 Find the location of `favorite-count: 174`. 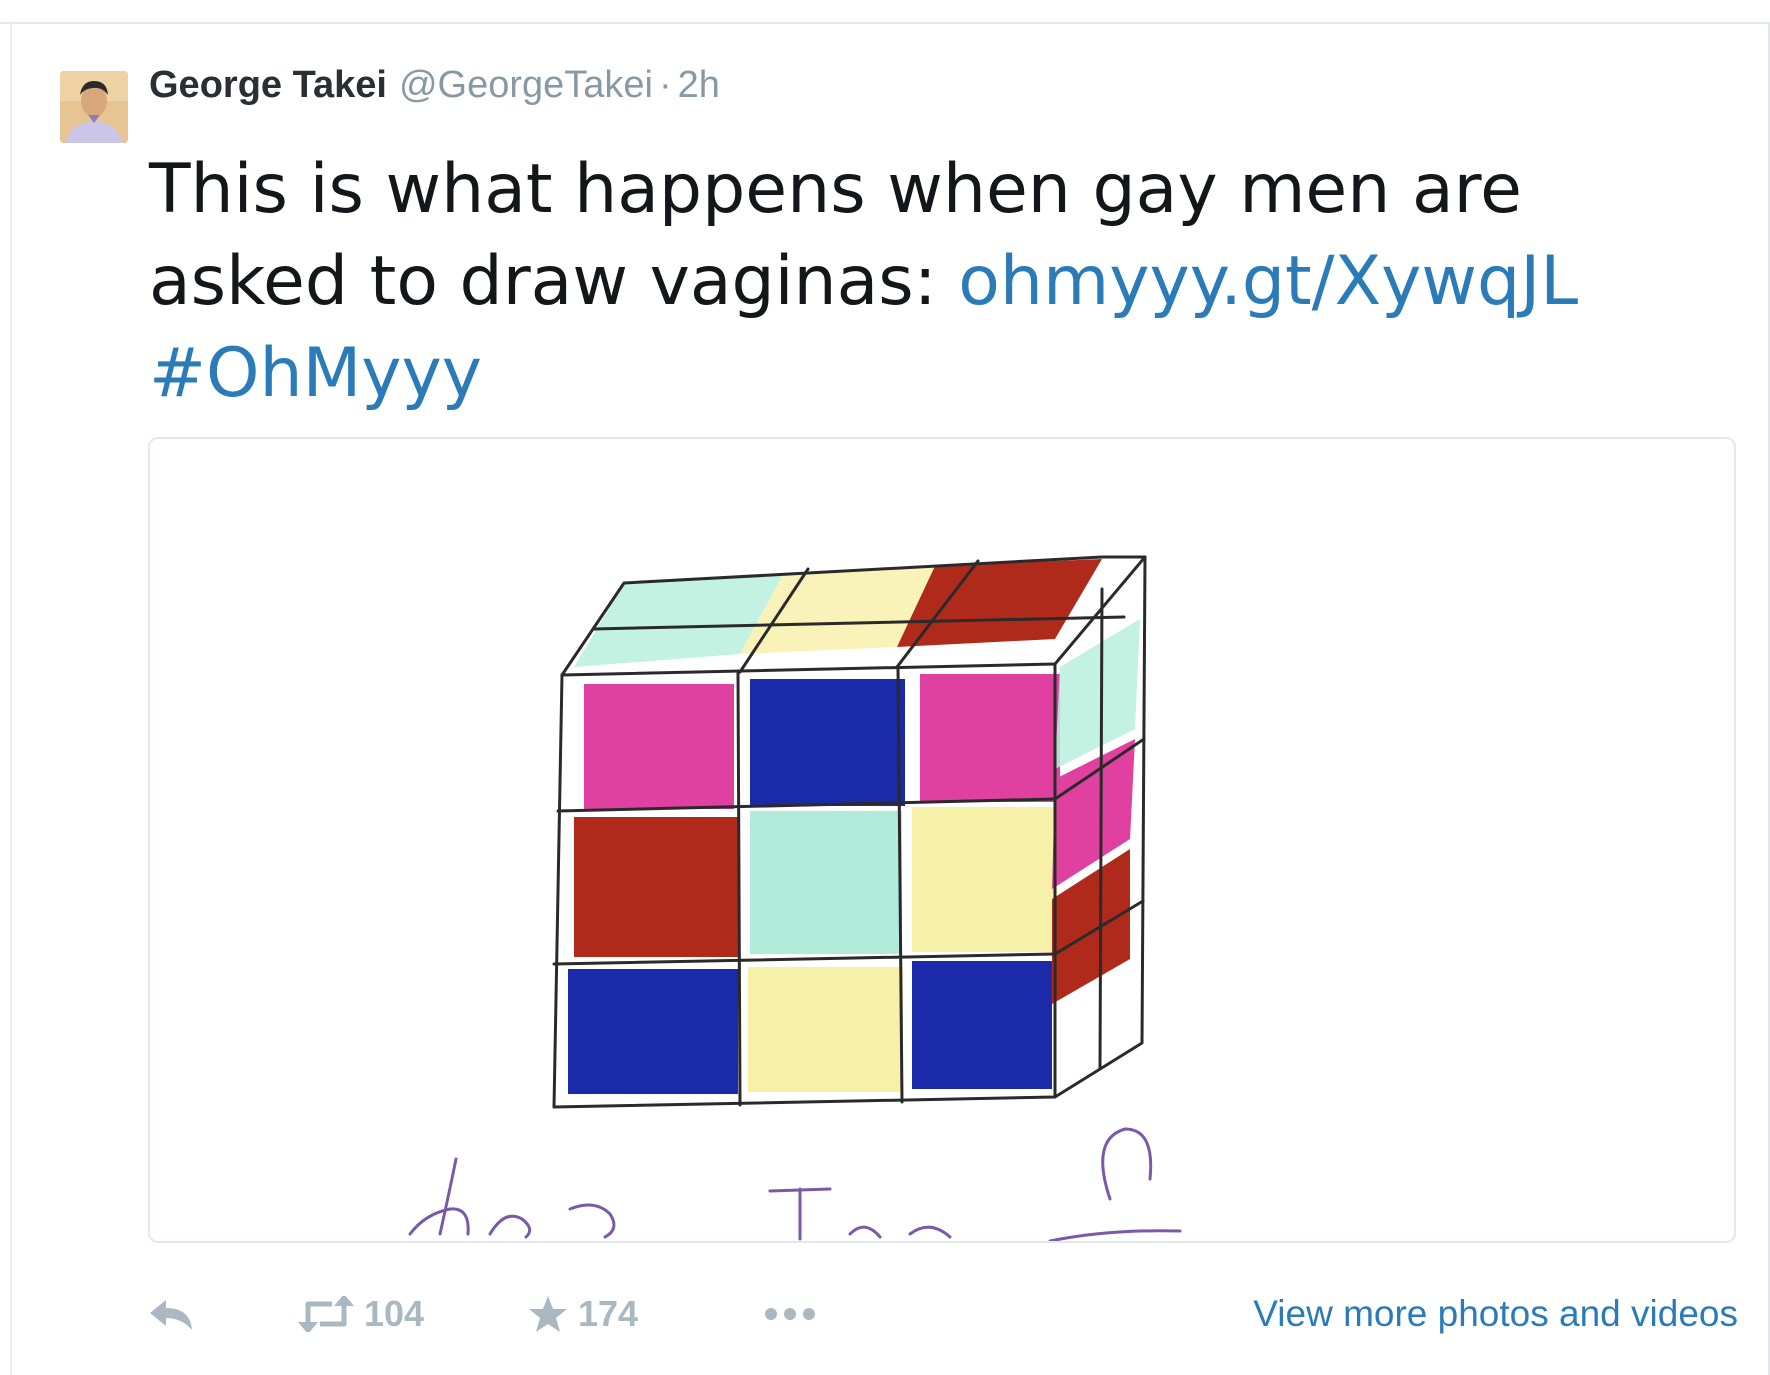

favorite-count: 174 is located at coordinates (608, 1313).